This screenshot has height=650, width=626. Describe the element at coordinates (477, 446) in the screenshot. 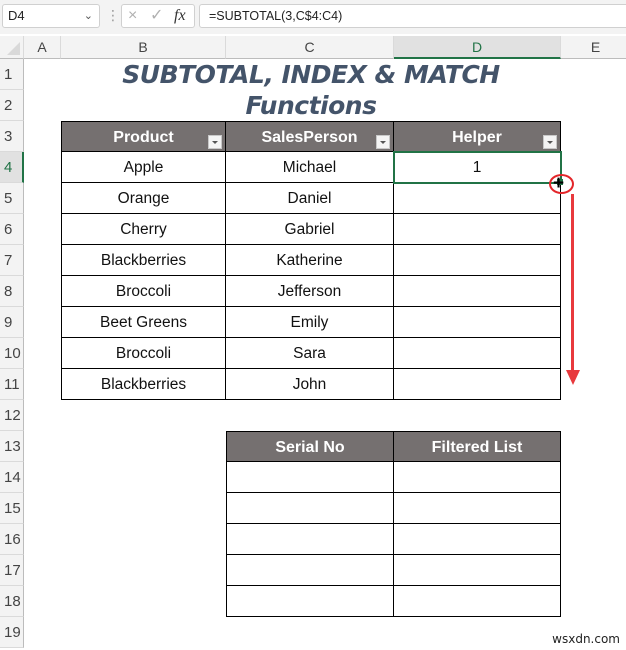

I see `header-filtered-list: Filtered List` at that location.